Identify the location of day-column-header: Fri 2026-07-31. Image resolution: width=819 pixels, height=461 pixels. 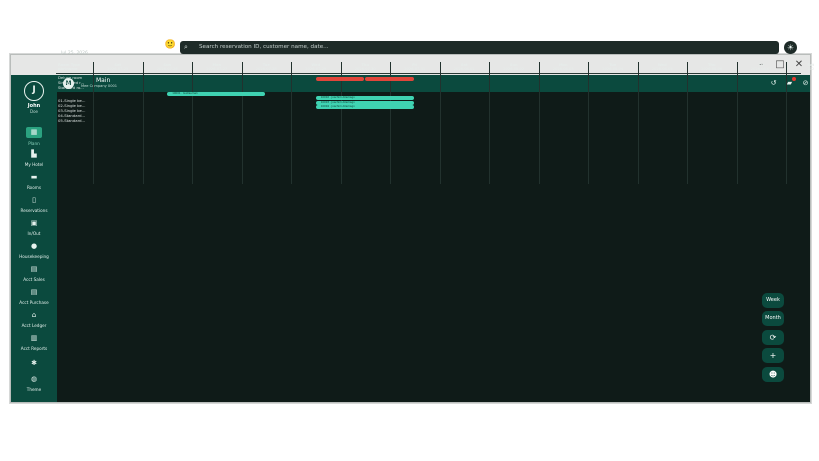
(415, 67).